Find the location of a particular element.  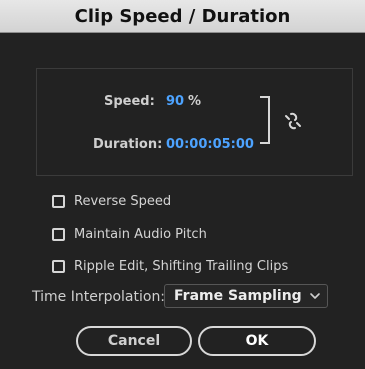

broken-chain-link-icon is located at coordinates (293, 121).